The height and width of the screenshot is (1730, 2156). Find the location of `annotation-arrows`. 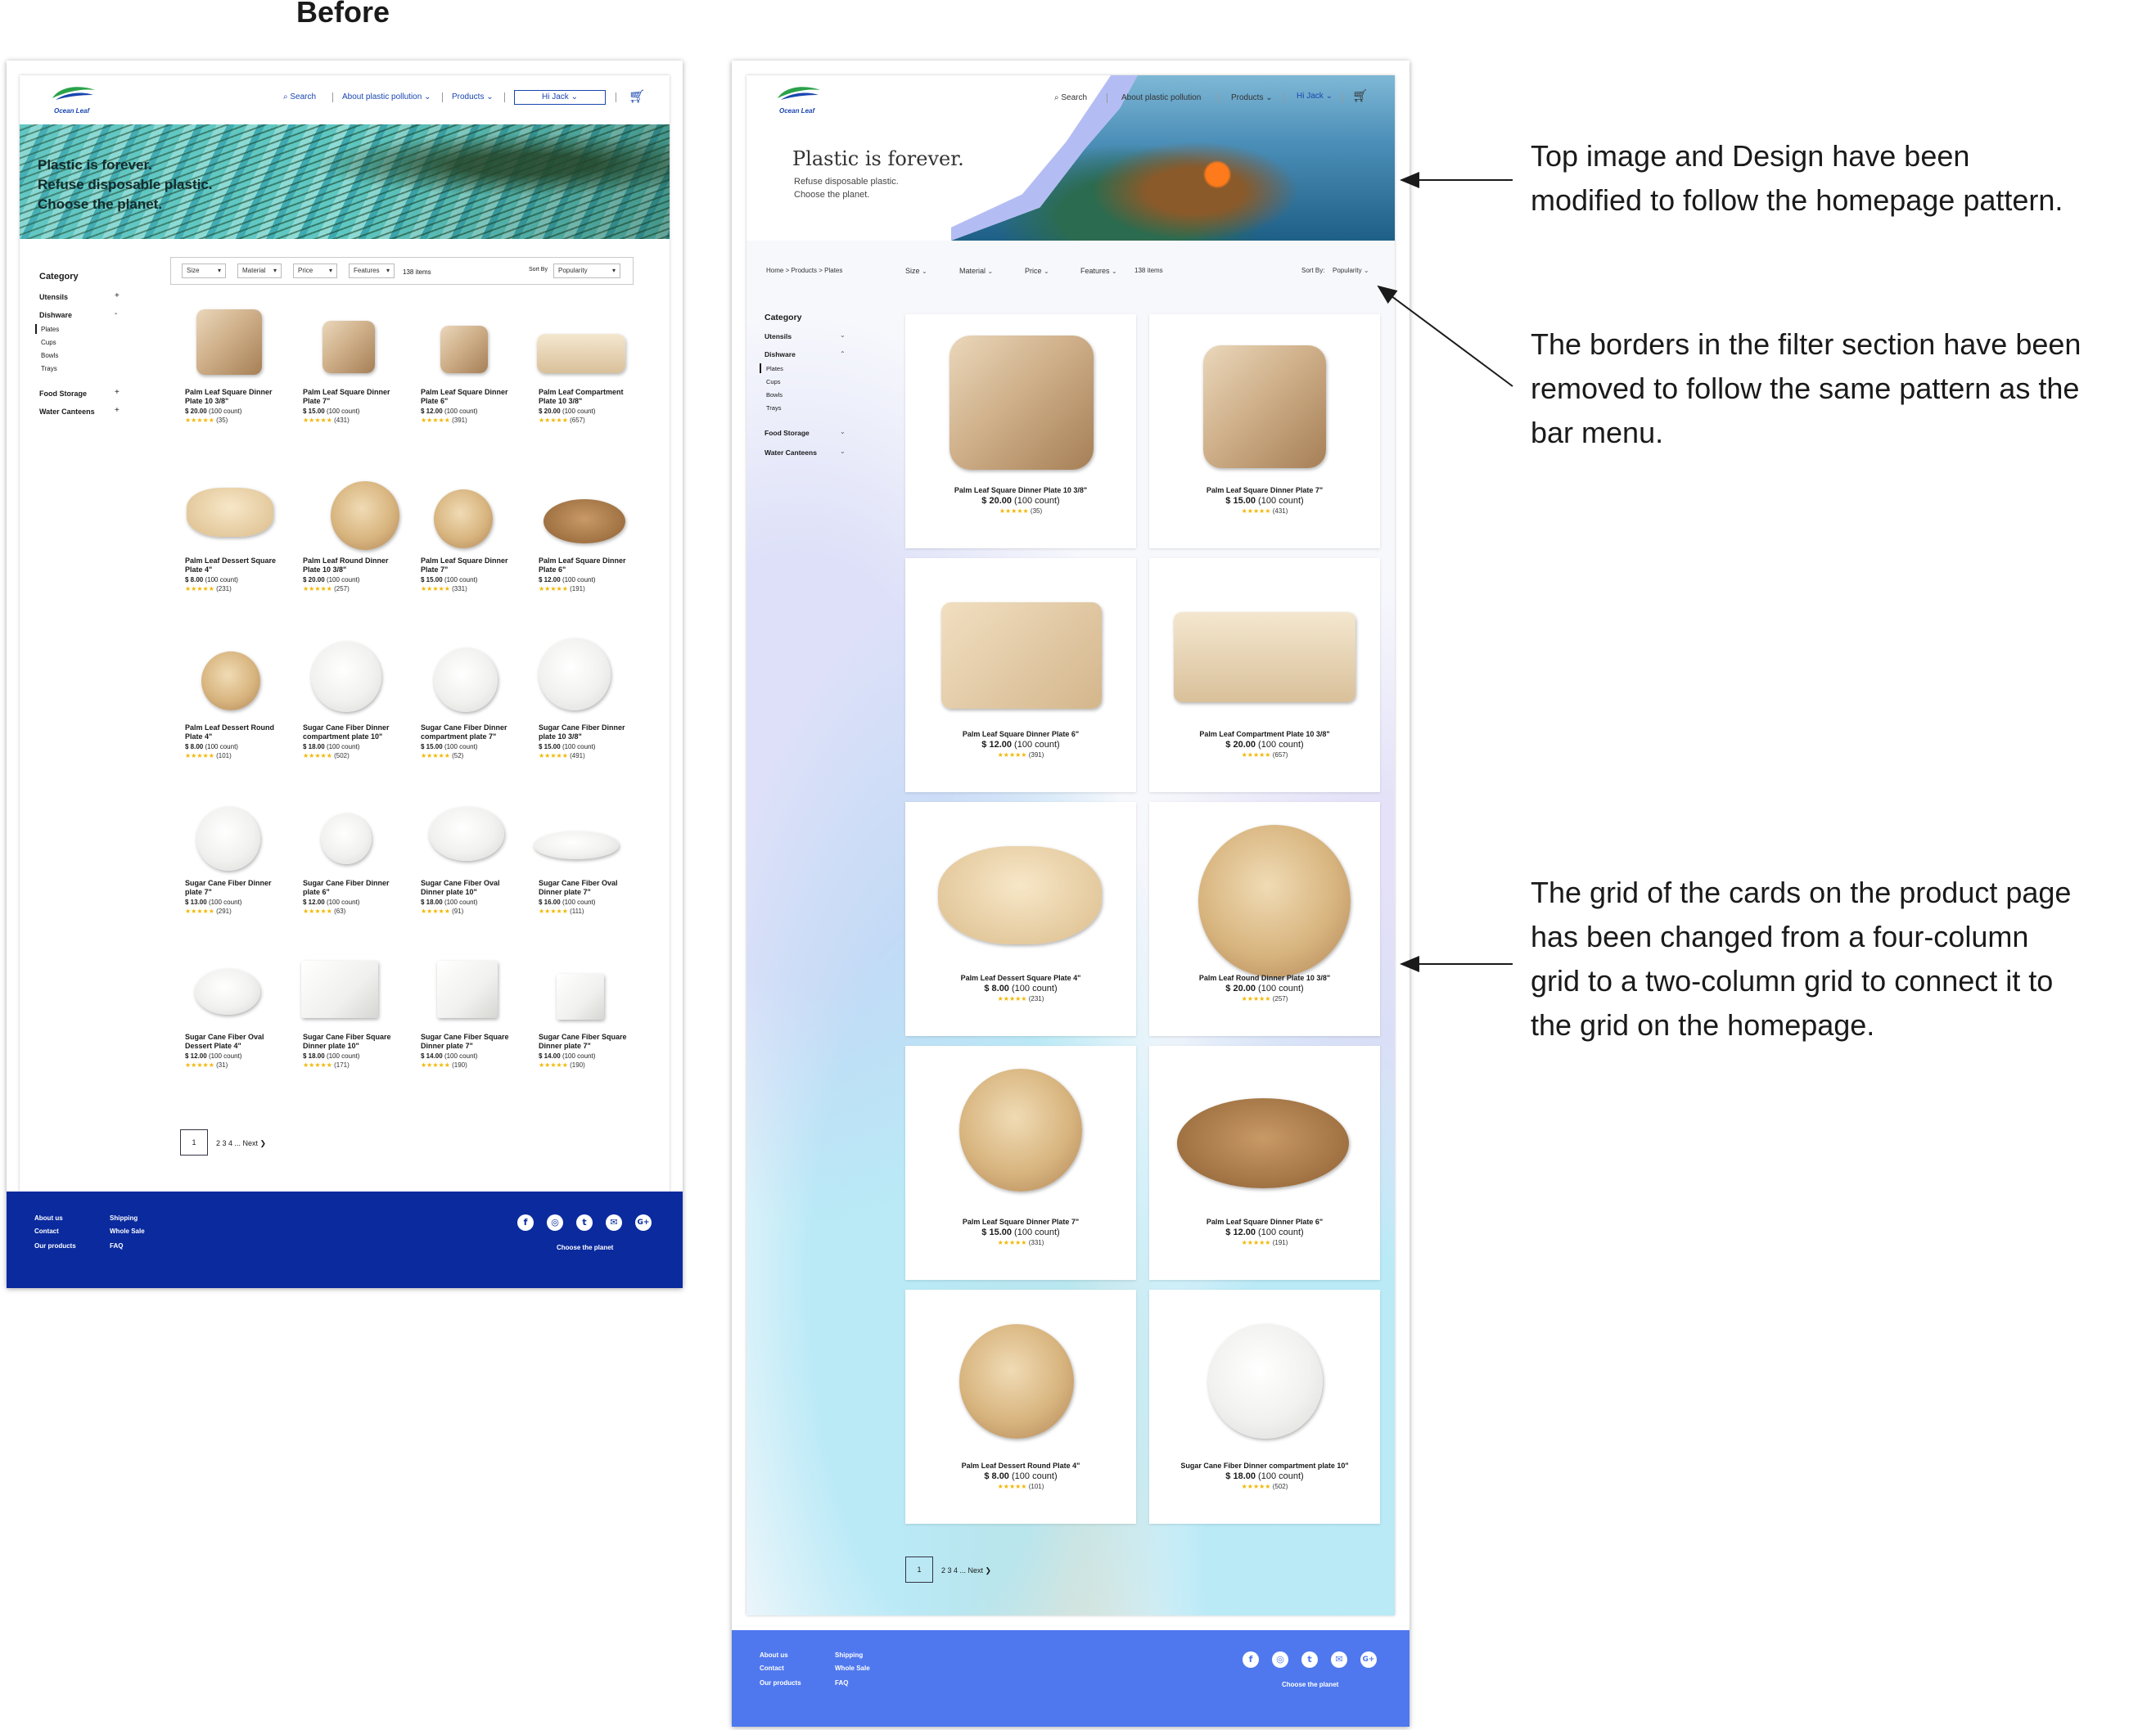

annotation-arrows is located at coordinates (1445, 572).